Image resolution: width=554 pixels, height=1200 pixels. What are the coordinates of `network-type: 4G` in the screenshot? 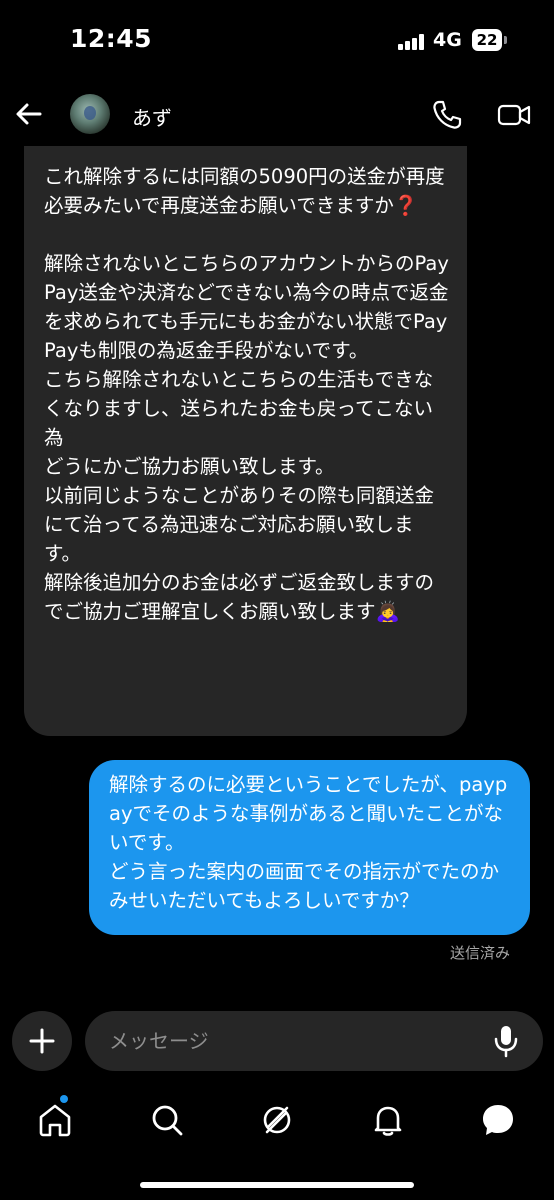 It's located at (447, 40).